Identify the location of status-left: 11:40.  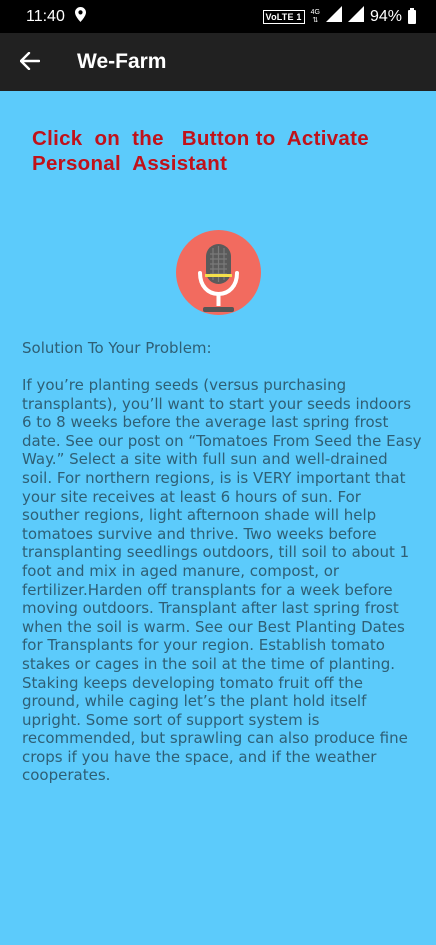
(56, 16).